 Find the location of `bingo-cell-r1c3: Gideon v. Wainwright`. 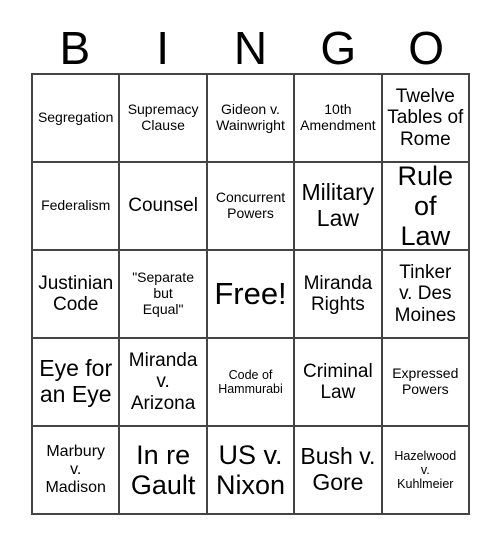

bingo-cell-r1c3: Gideon v. Wainwright is located at coordinates (251, 119).